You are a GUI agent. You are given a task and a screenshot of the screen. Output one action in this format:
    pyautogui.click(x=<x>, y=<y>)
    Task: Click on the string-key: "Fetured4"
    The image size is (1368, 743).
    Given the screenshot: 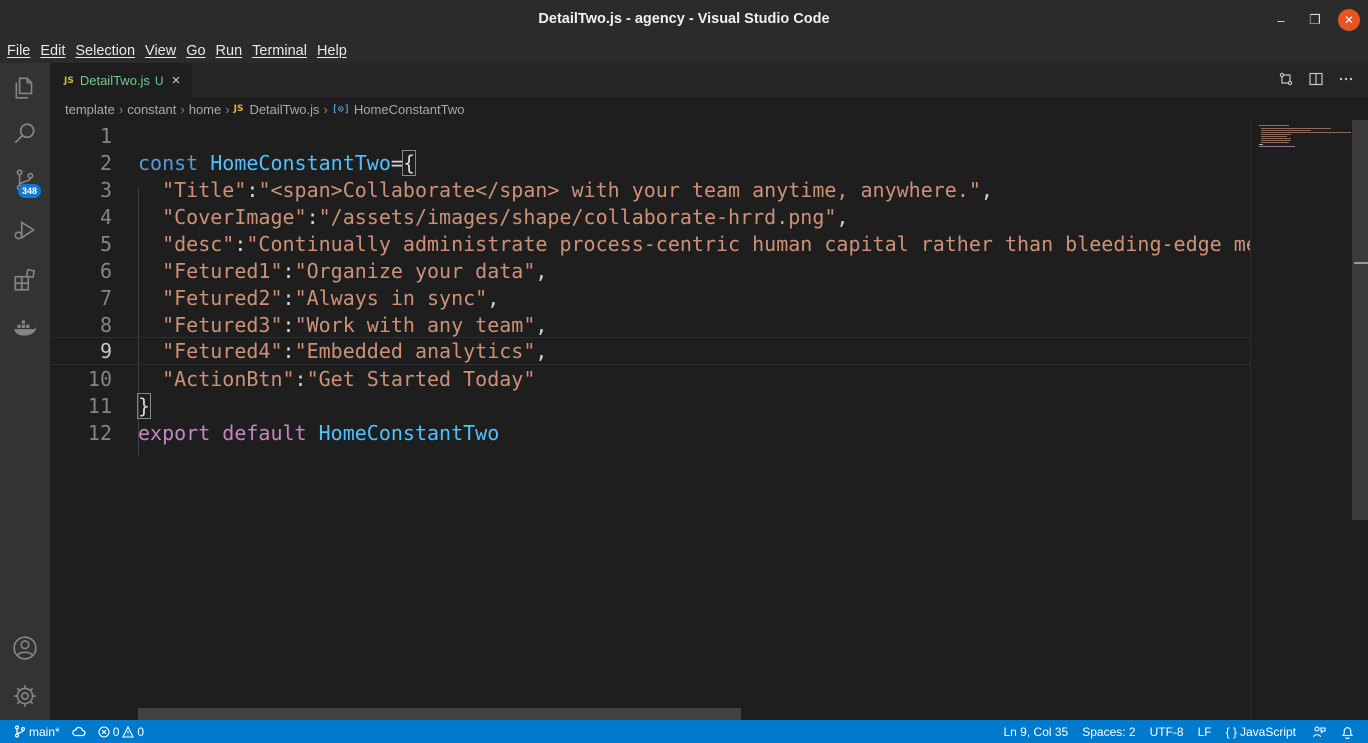 What is the action you would take?
    pyautogui.click(x=222, y=351)
    